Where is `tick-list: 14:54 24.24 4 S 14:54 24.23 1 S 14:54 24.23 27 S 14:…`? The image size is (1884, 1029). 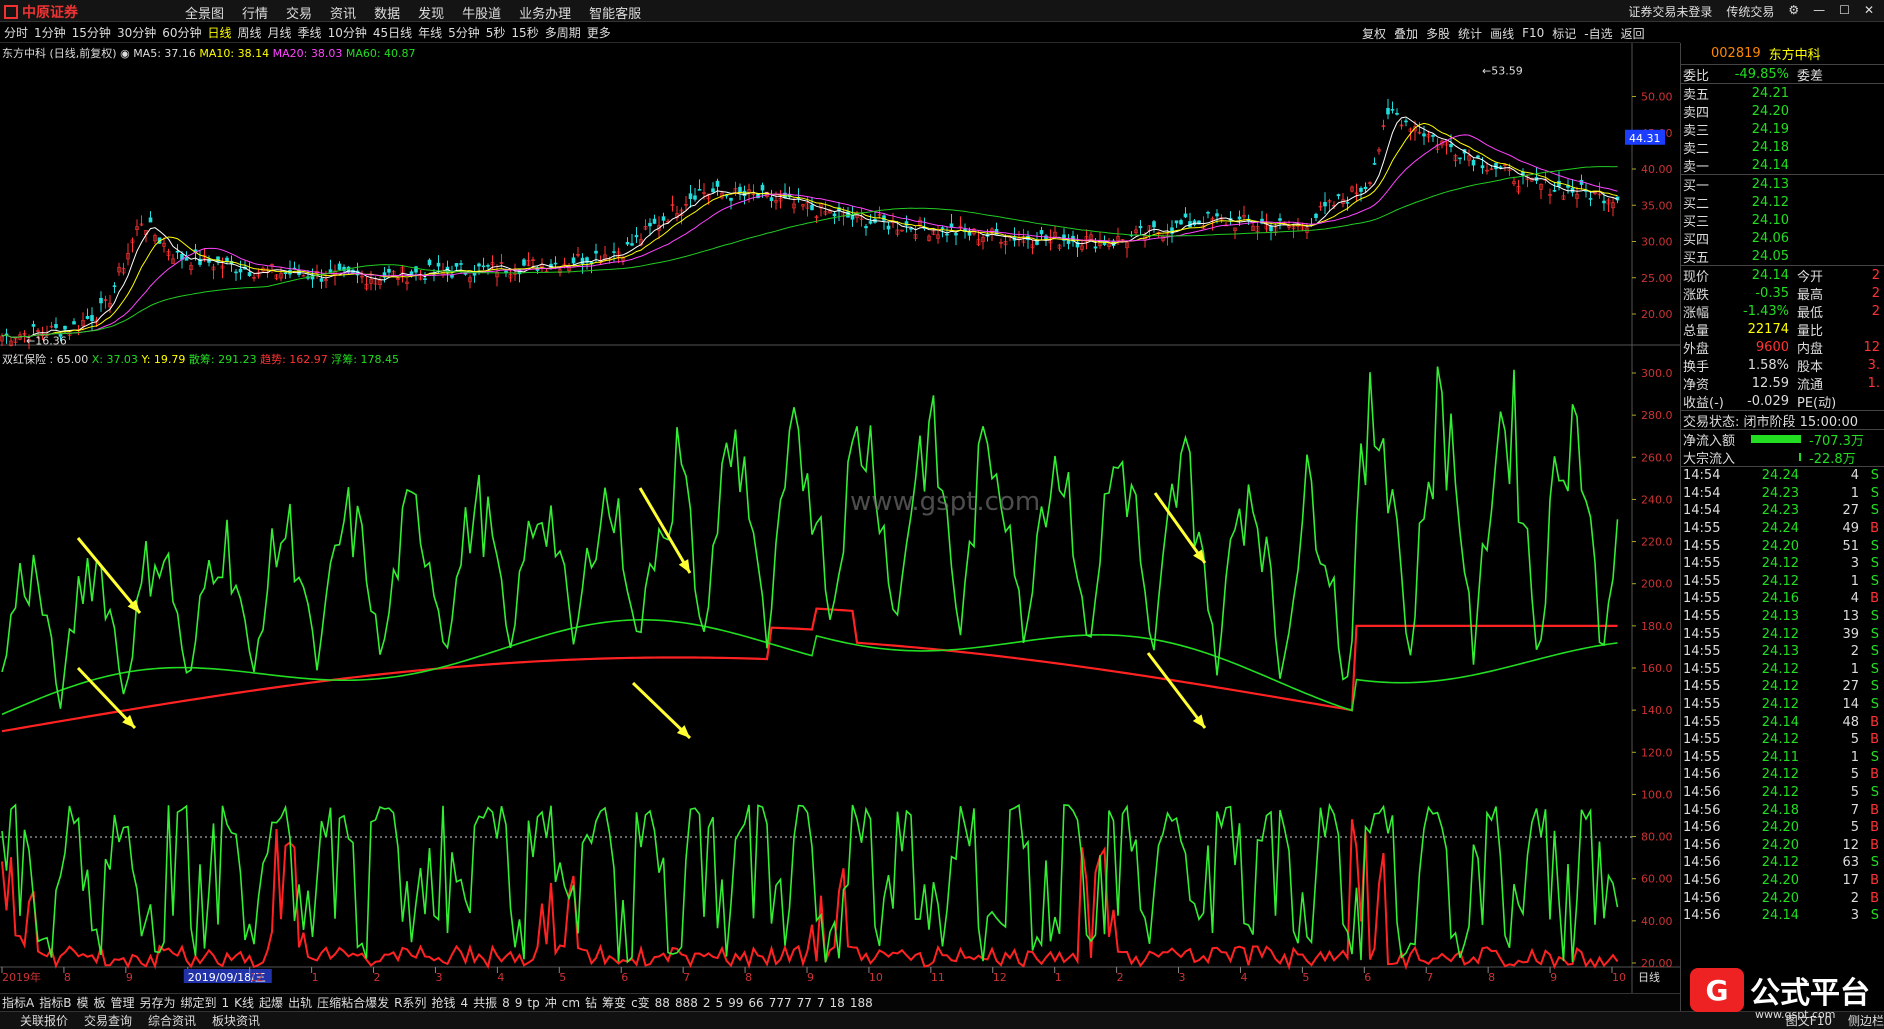
tick-list: 14:54 24.24 4 S 14:54 24.23 1 S 14:54 24.23 27 S 14:… is located at coordinates (1782, 695).